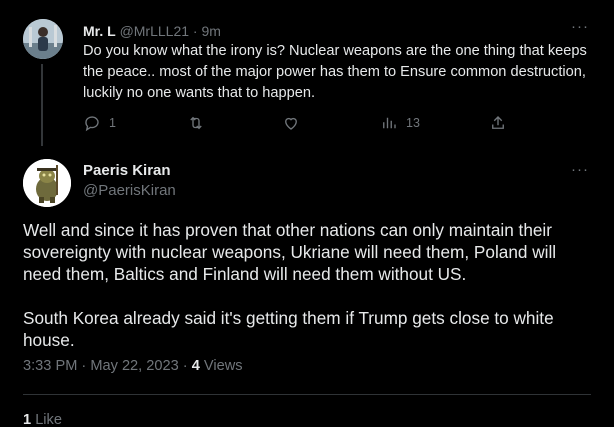 The width and height of the screenshot is (614, 427). What do you see at coordinates (400, 123) in the screenshot?
I see `views-button: 13` at bounding box center [400, 123].